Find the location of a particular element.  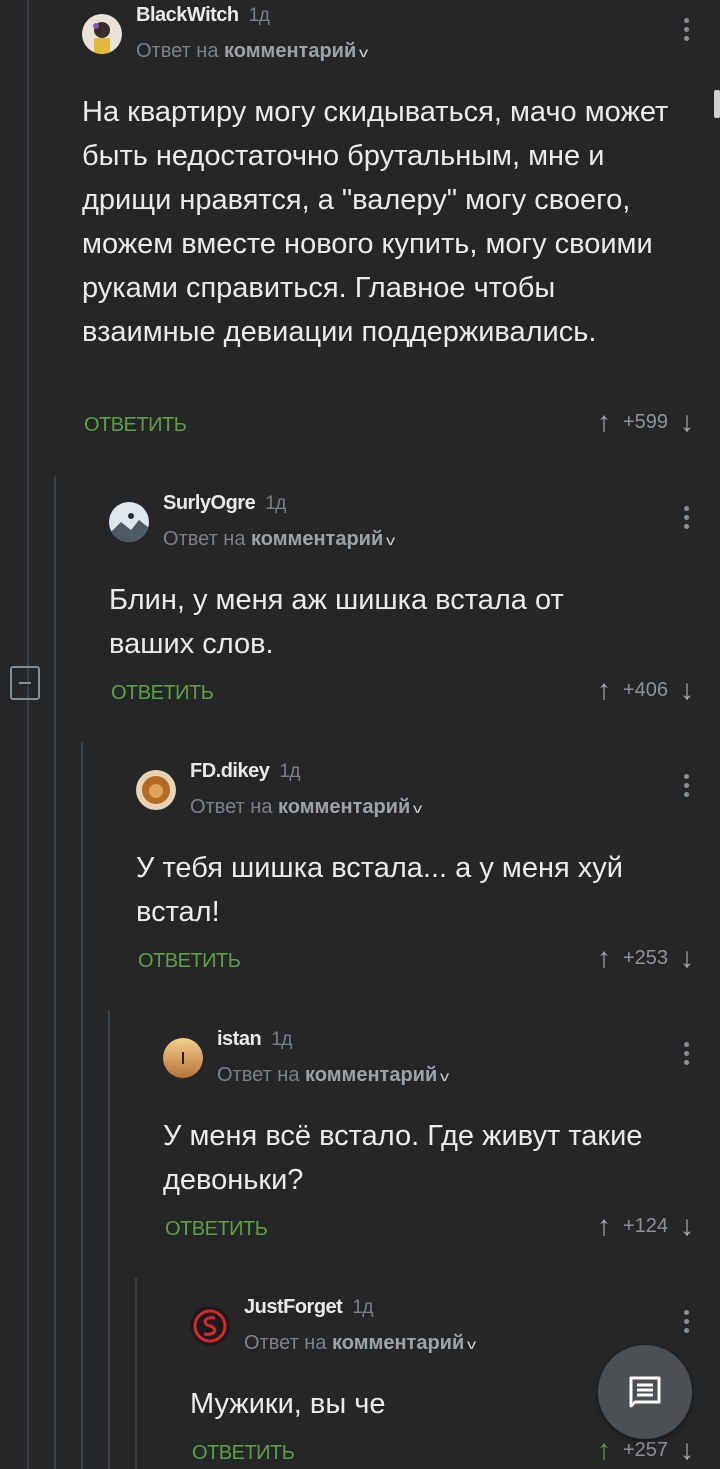

vote-controls: ↑ +124 ↓ is located at coordinates (645, 1226).